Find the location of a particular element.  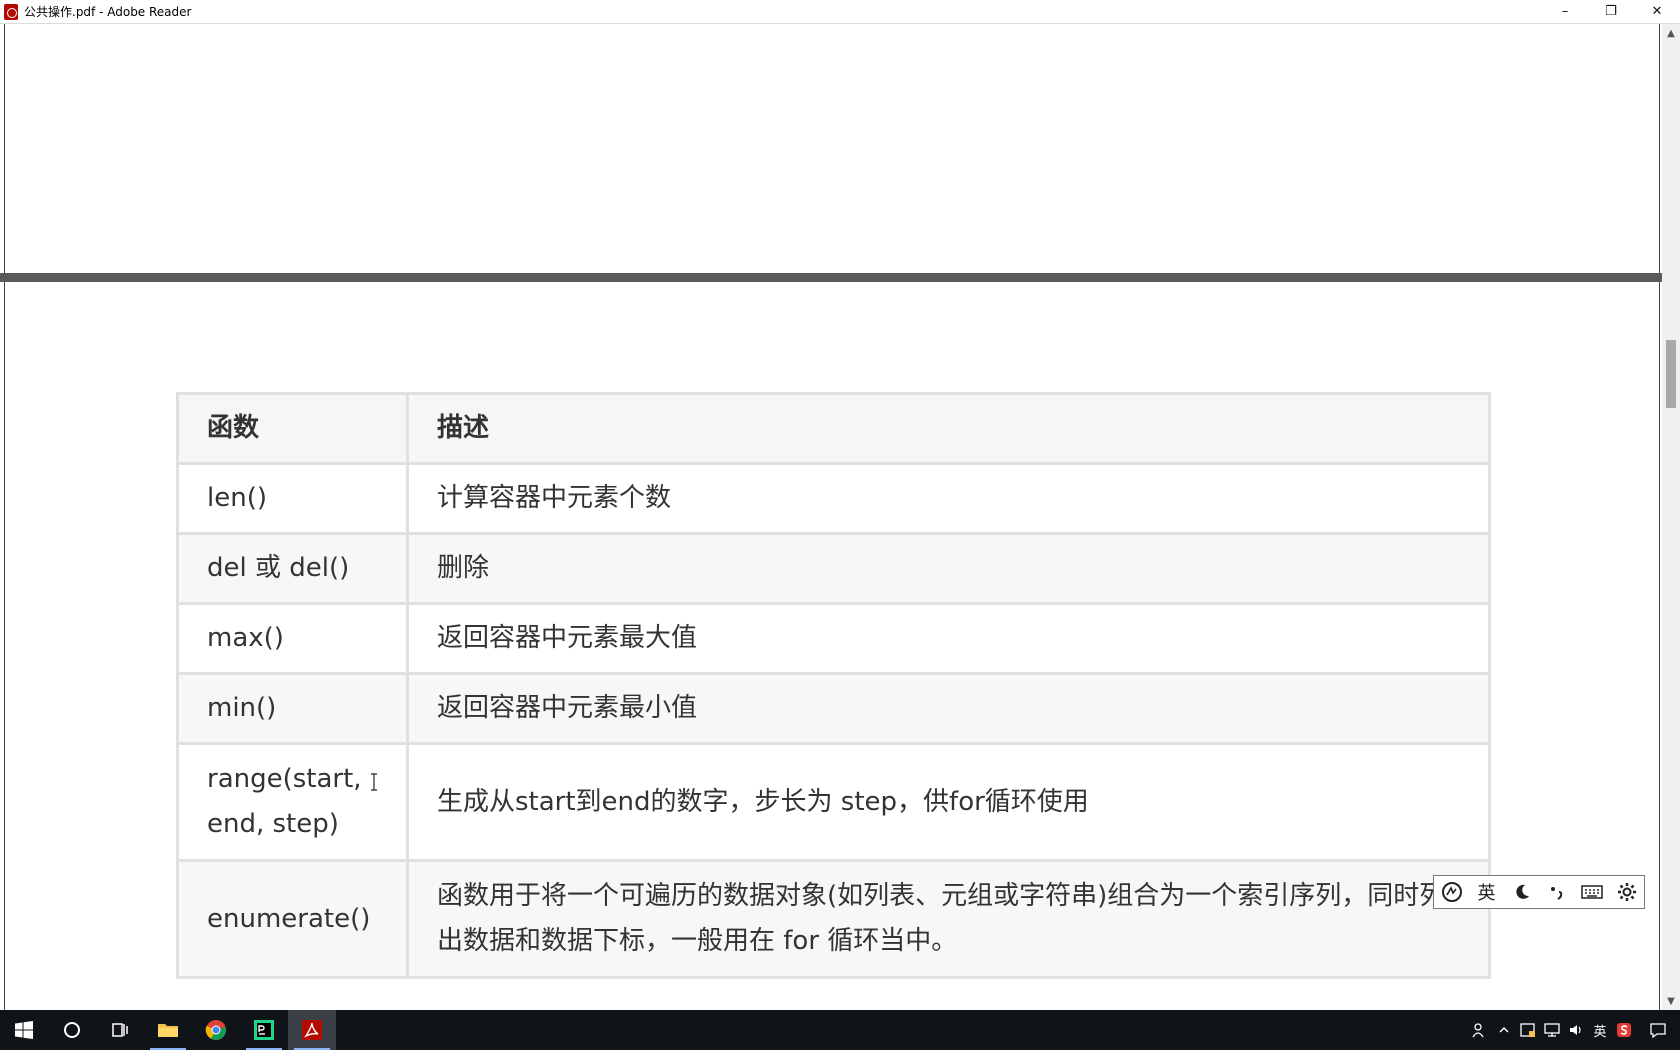

notifications-icon is located at coordinates (1658, 1030).